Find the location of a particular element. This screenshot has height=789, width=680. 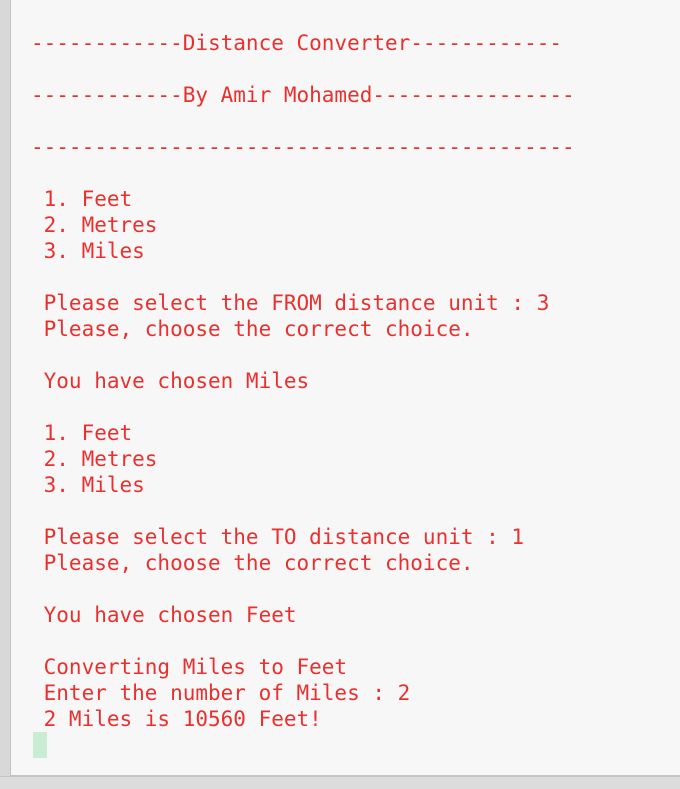

console-line-result: 2 Miles is 10560 Feet! is located at coordinates (176, 719).